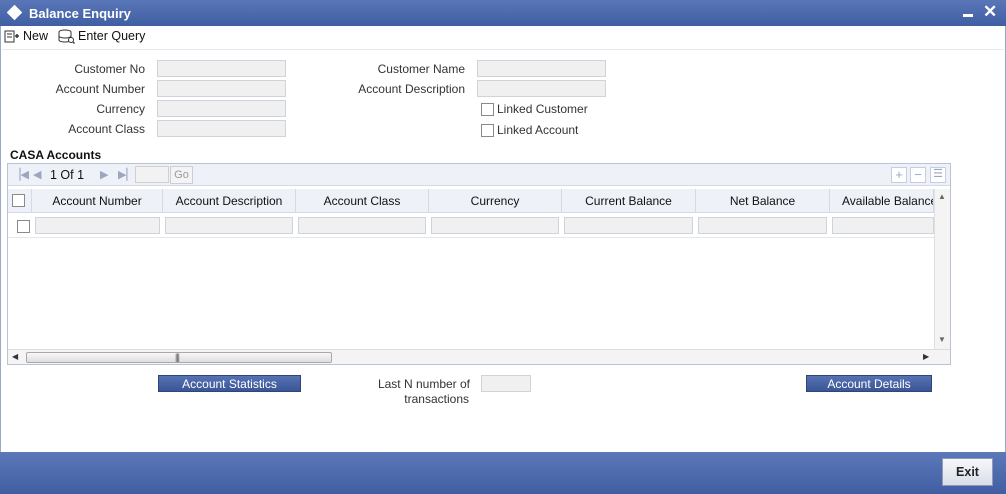 This screenshot has width=1006, height=494. I want to click on new-button: New, so click(26, 37).